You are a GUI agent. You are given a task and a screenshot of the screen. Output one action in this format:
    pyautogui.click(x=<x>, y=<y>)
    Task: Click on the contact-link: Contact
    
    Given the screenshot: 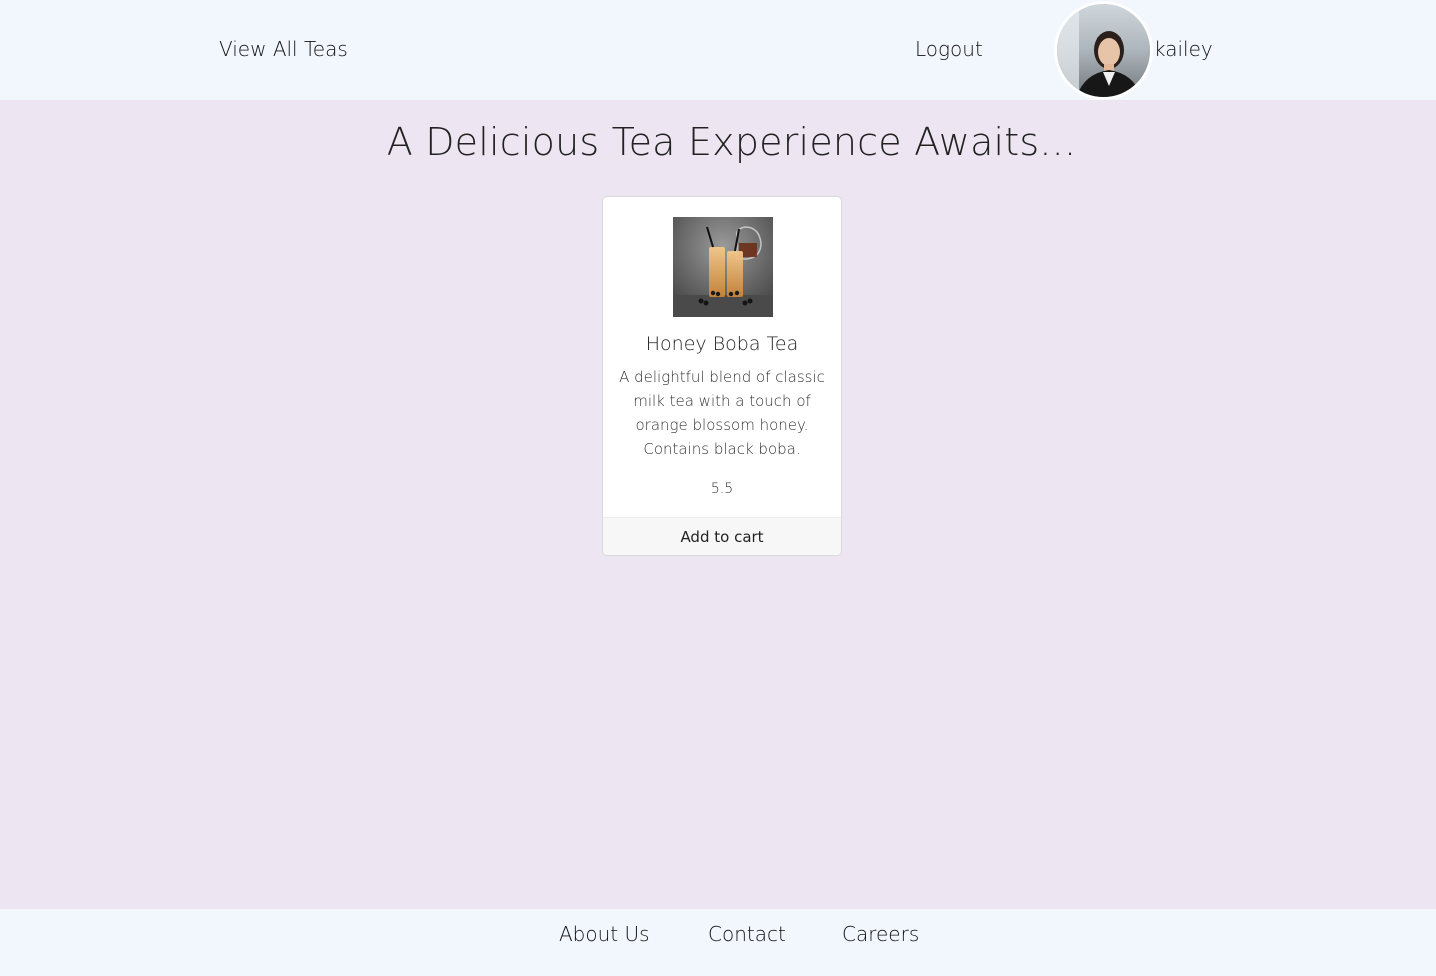 What is the action you would take?
    pyautogui.click(x=747, y=934)
    